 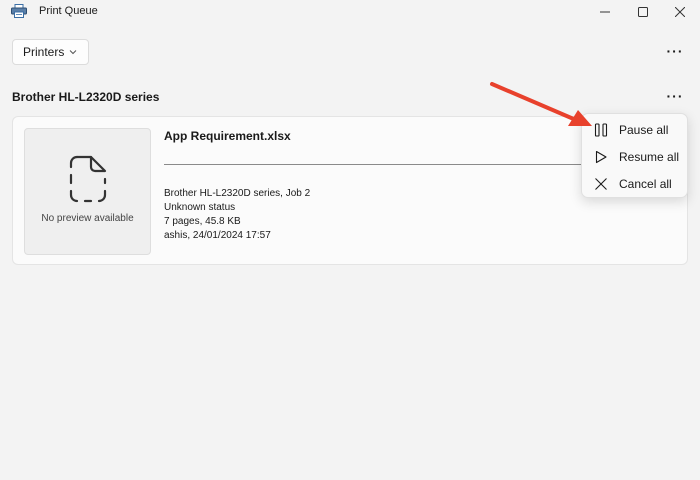 I want to click on close-button, so click(x=680, y=12).